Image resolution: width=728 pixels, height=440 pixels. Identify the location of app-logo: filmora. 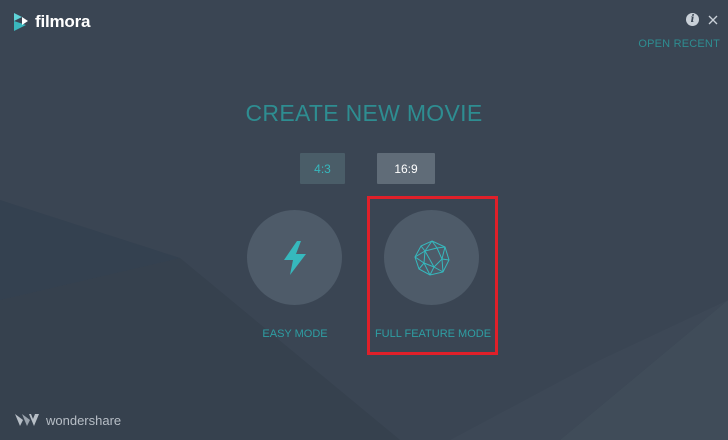
(51, 22).